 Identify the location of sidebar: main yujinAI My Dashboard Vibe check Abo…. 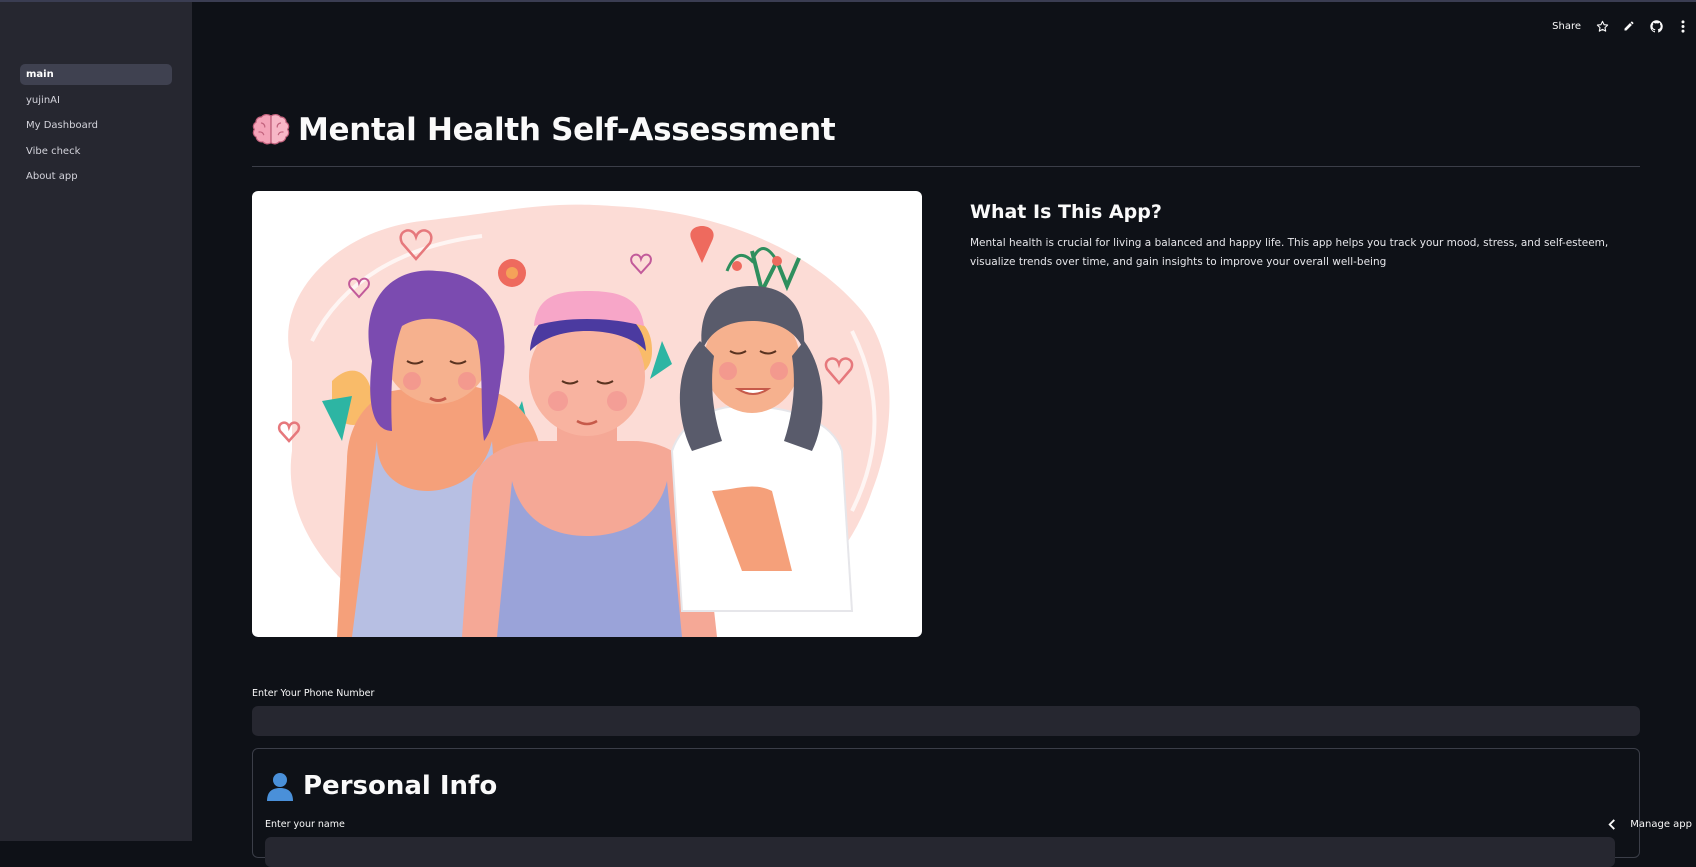
(96, 421).